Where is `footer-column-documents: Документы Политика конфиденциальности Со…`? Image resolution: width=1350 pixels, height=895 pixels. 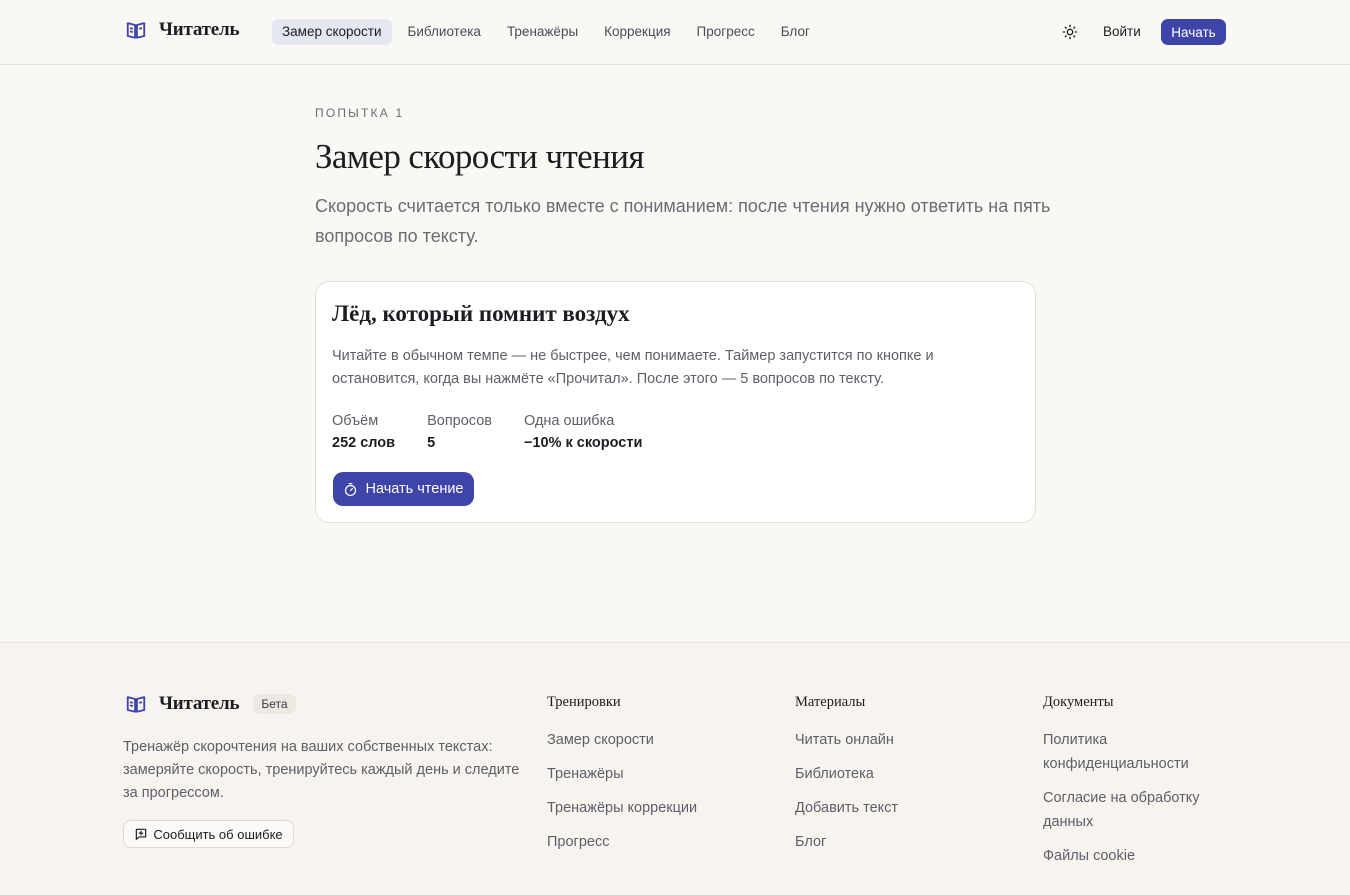
footer-column-documents: Документы Политика конфиденциальности Со… is located at coordinates (1135, 786).